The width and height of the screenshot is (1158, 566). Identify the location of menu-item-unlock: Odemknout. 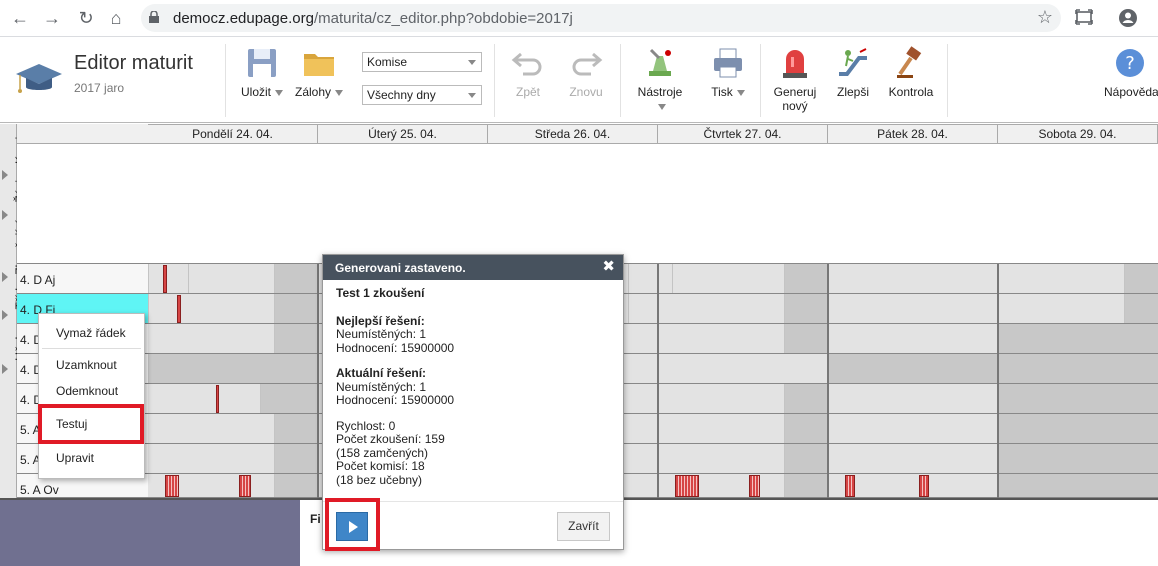
(91, 391).